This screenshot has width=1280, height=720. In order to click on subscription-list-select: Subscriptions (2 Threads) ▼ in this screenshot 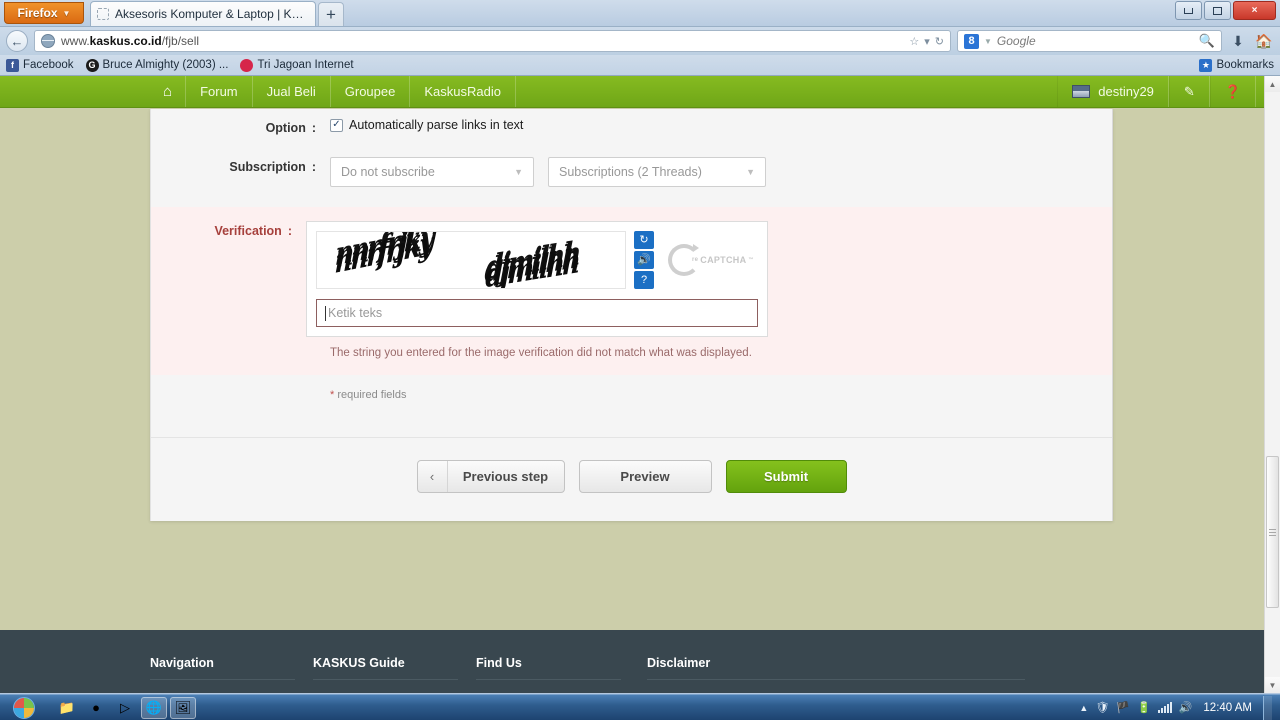, I will do `click(657, 172)`.